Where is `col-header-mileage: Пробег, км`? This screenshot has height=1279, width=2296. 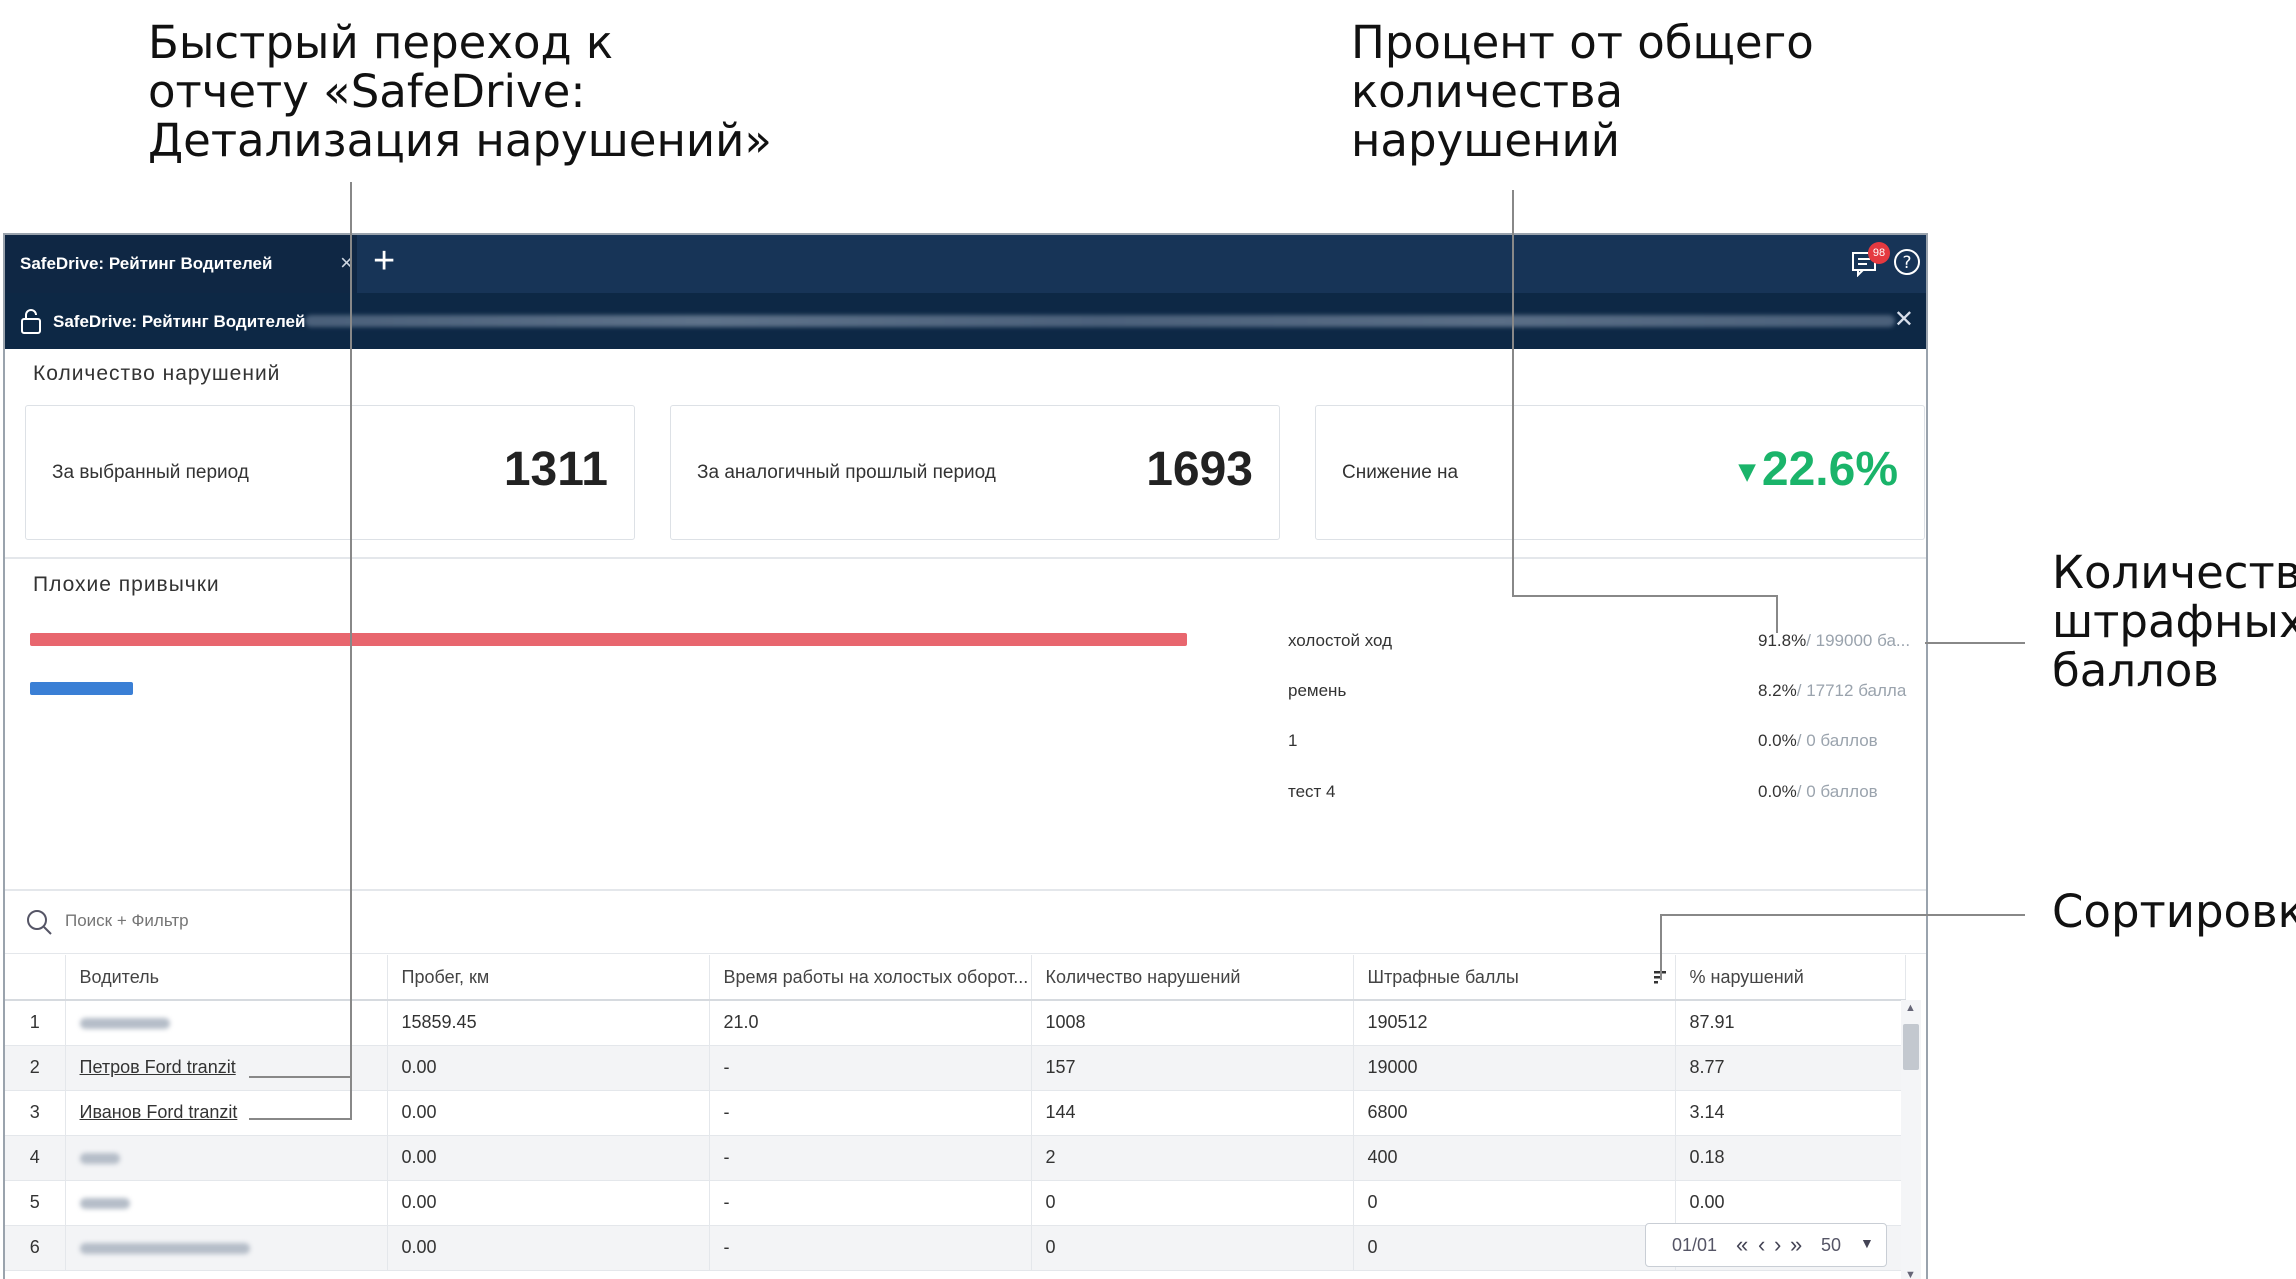
col-header-mileage: Пробег, км is located at coordinates (548, 978).